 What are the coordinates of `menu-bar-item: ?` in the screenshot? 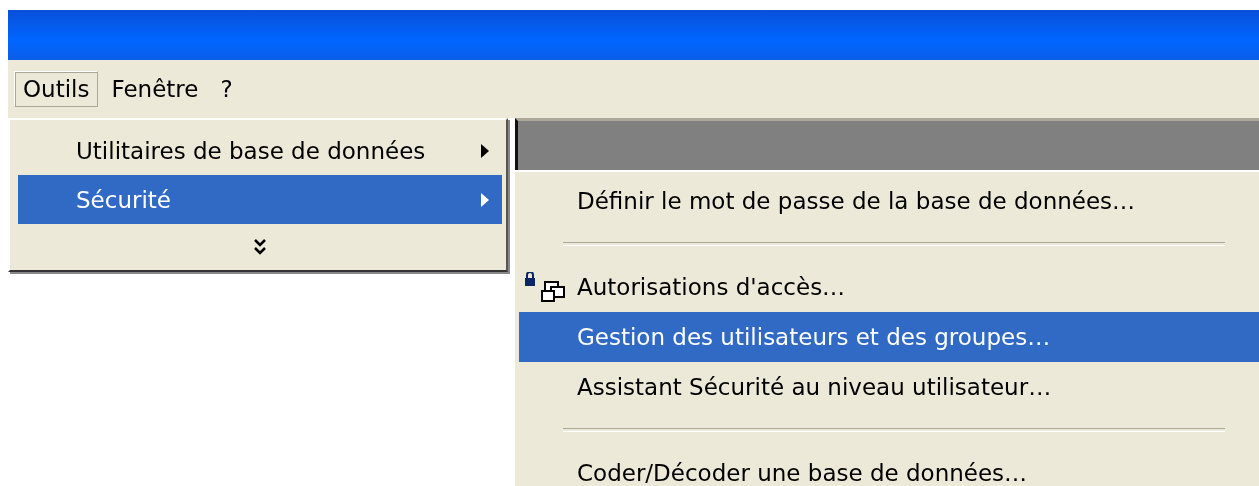 It's located at (226, 89).